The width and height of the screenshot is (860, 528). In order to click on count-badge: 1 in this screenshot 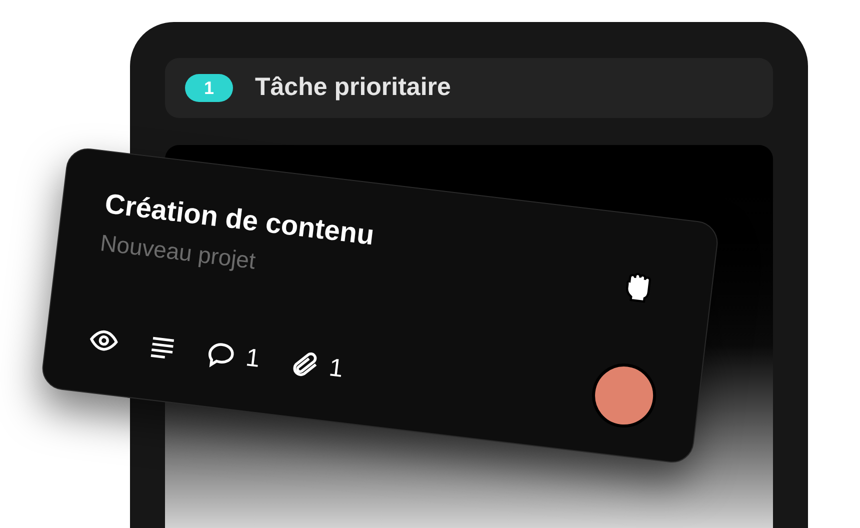, I will do `click(209, 88)`.